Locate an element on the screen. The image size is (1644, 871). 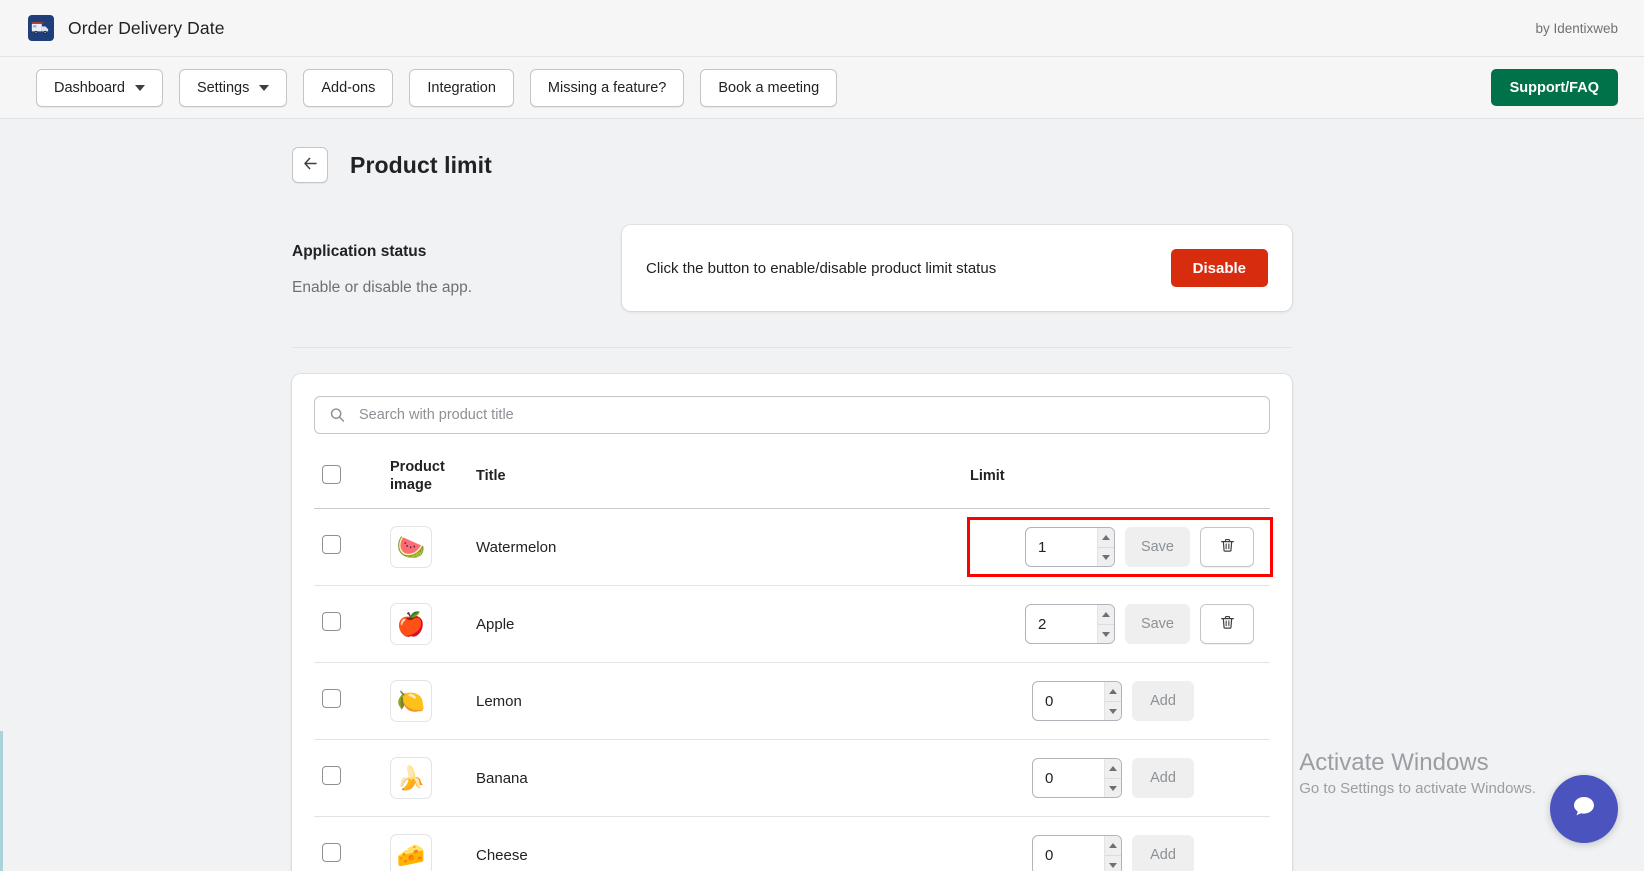
row-image-cell: 🍋 is located at coordinates (433, 701).